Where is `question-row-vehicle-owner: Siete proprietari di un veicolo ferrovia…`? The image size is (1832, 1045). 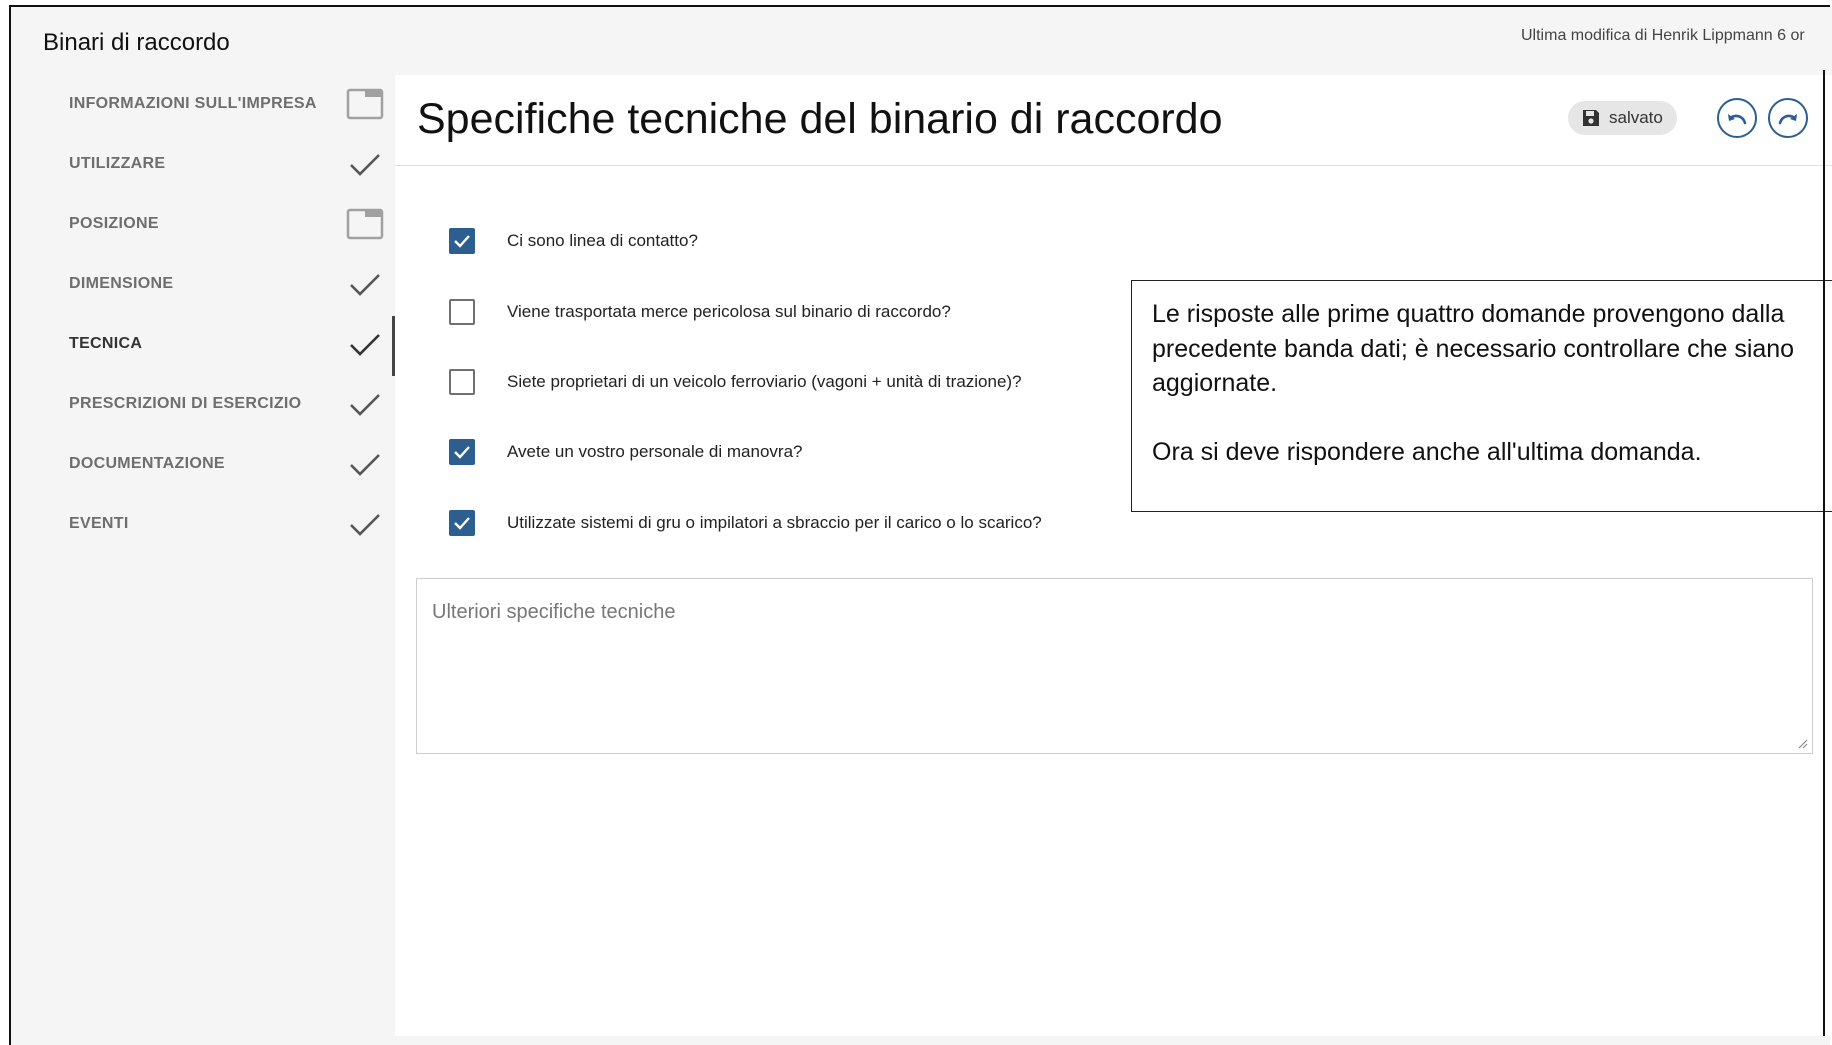 question-row-vehicle-owner: Siete proprietari di un veicolo ferrovia… is located at coordinates (735, 382).